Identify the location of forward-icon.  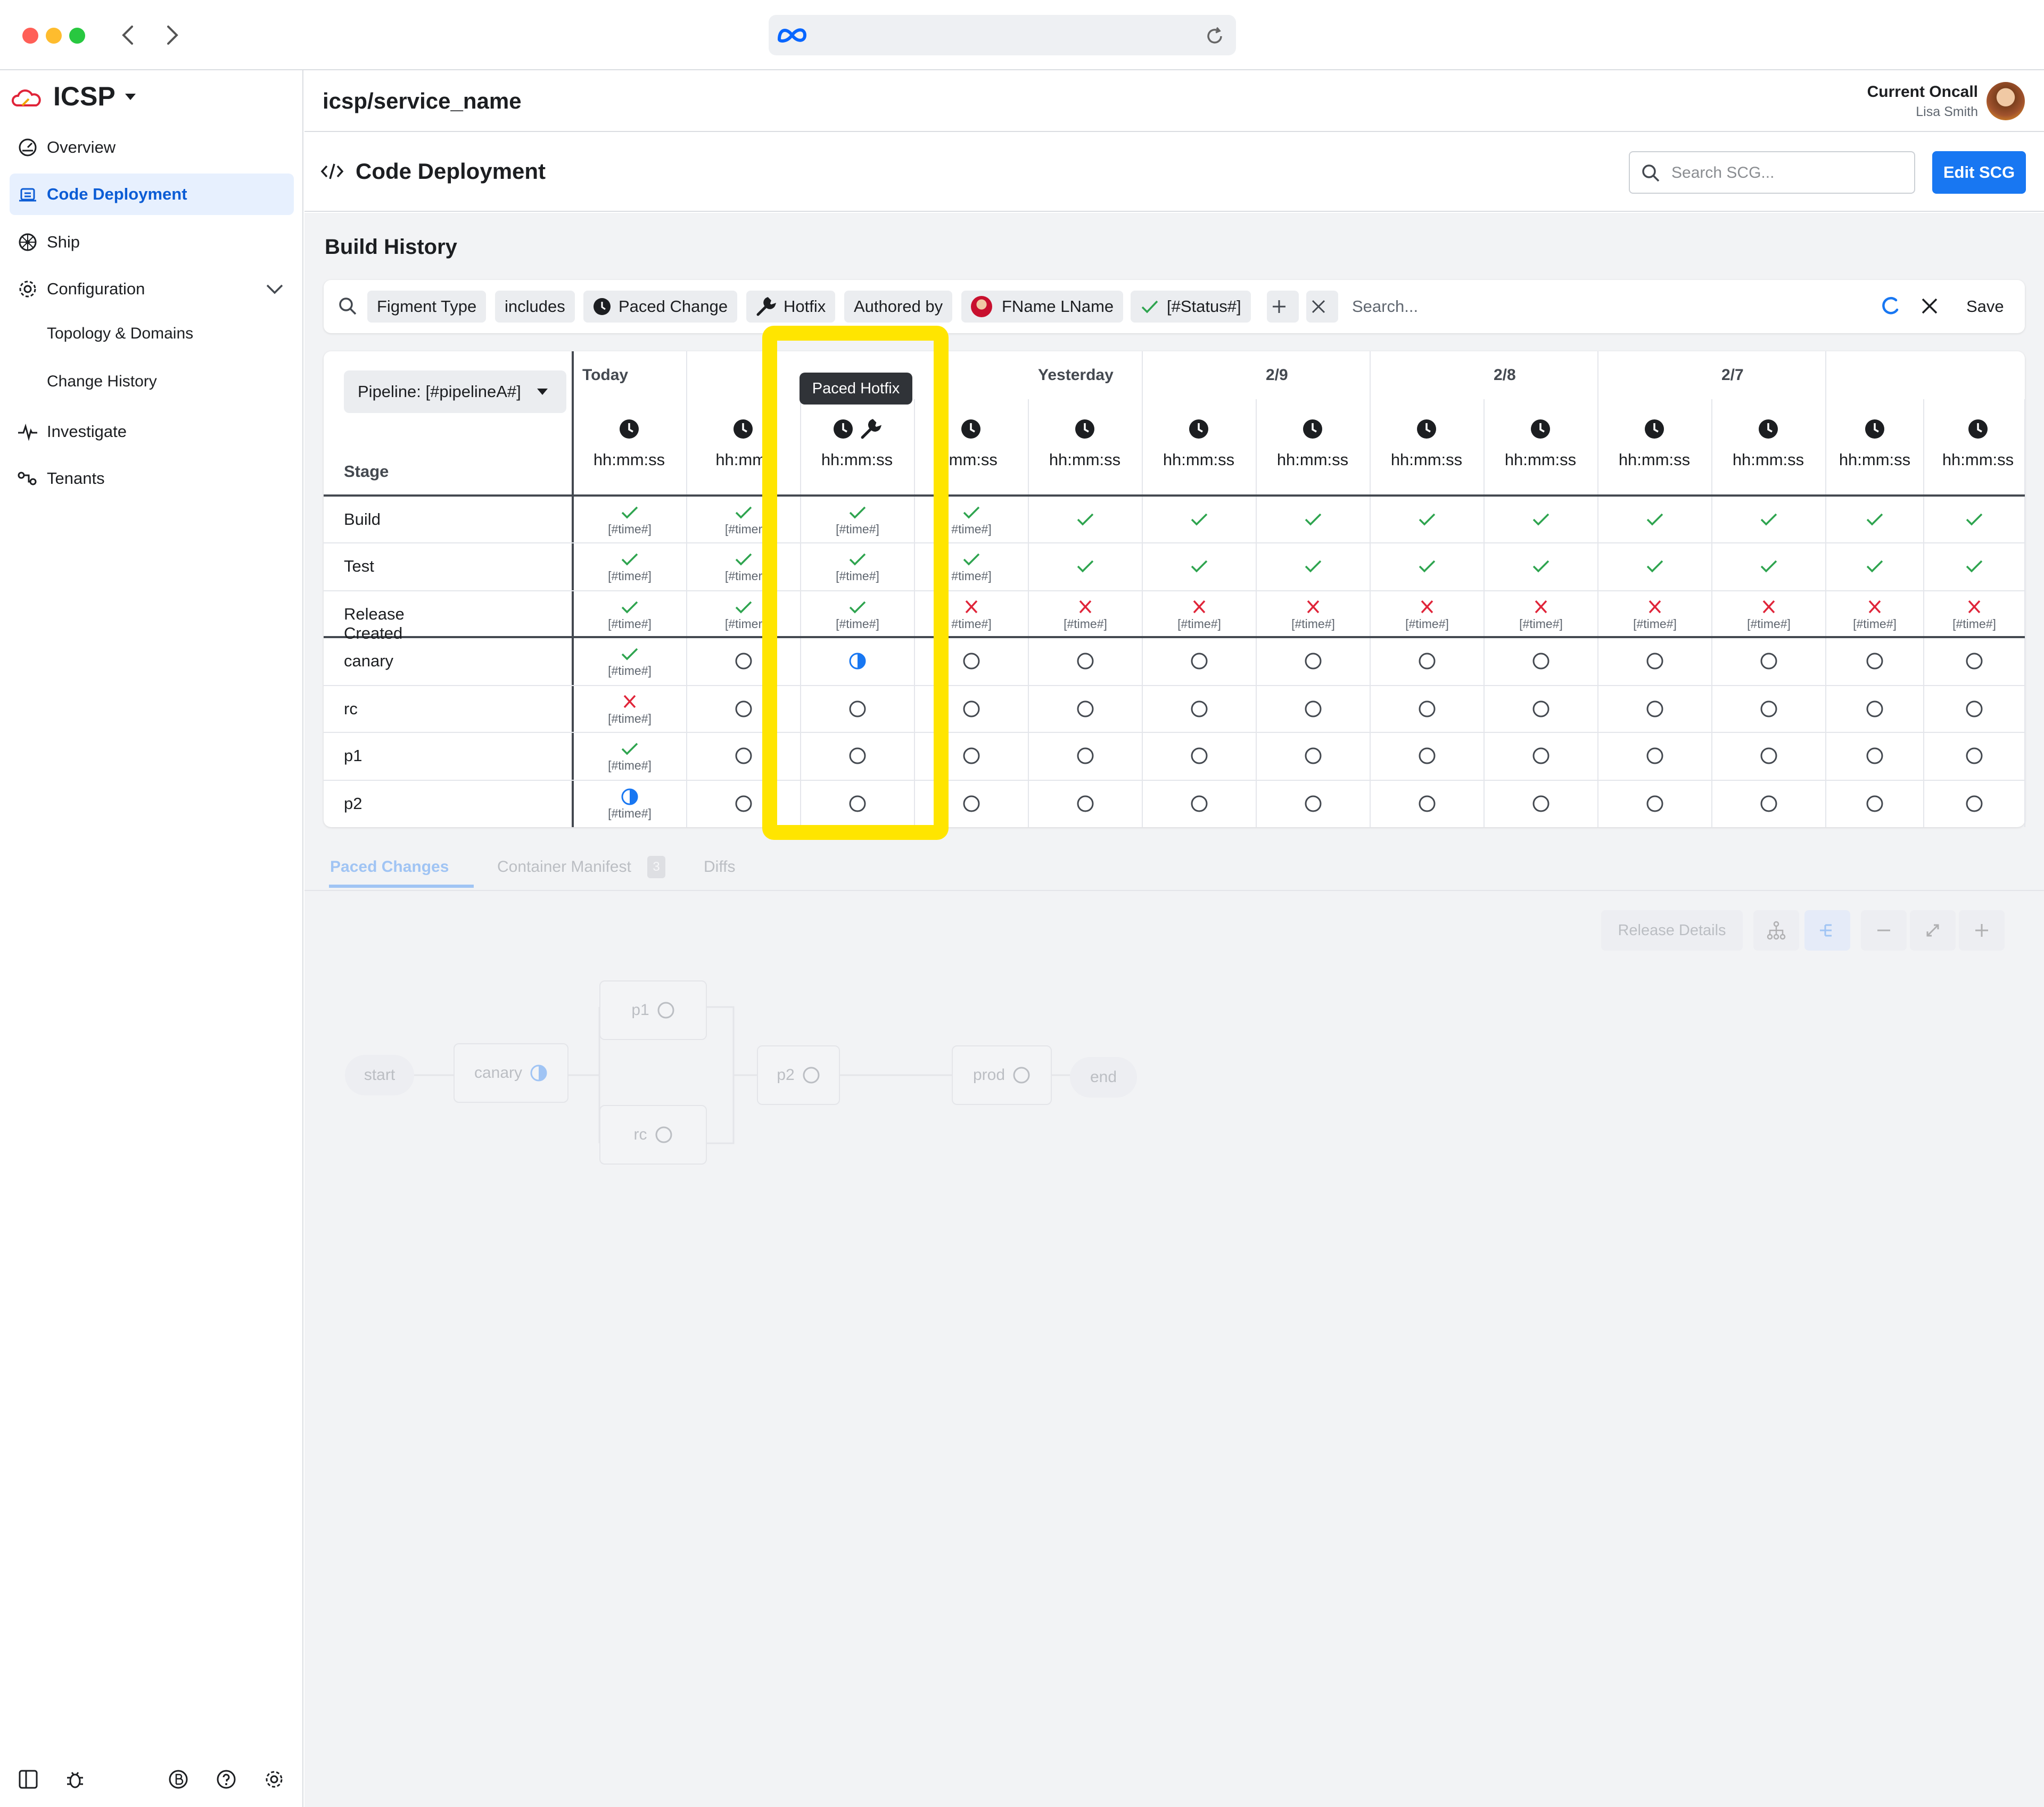
(173, 35).